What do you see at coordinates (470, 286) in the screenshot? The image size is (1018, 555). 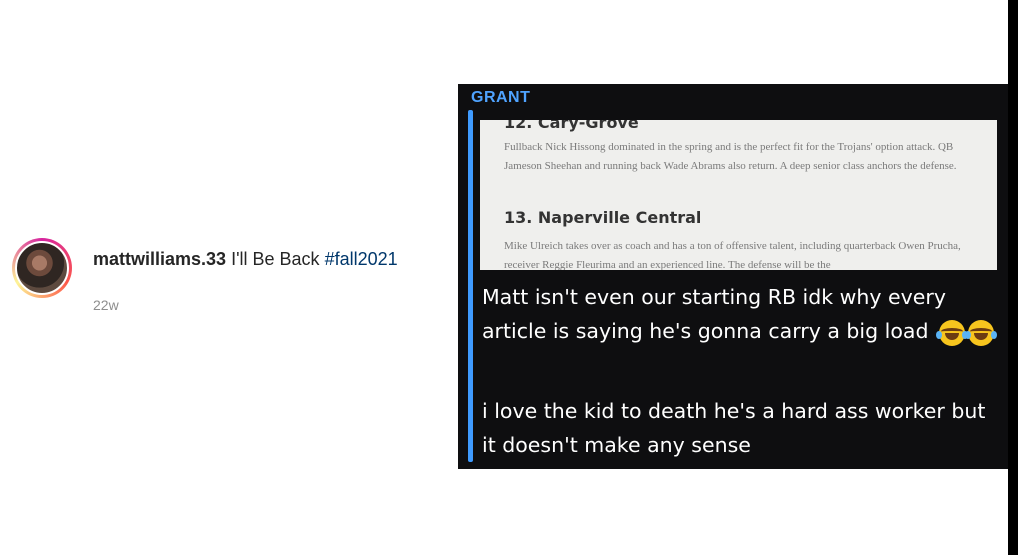 I see `reply-indicator-bar` at bounding box center [470, 286].